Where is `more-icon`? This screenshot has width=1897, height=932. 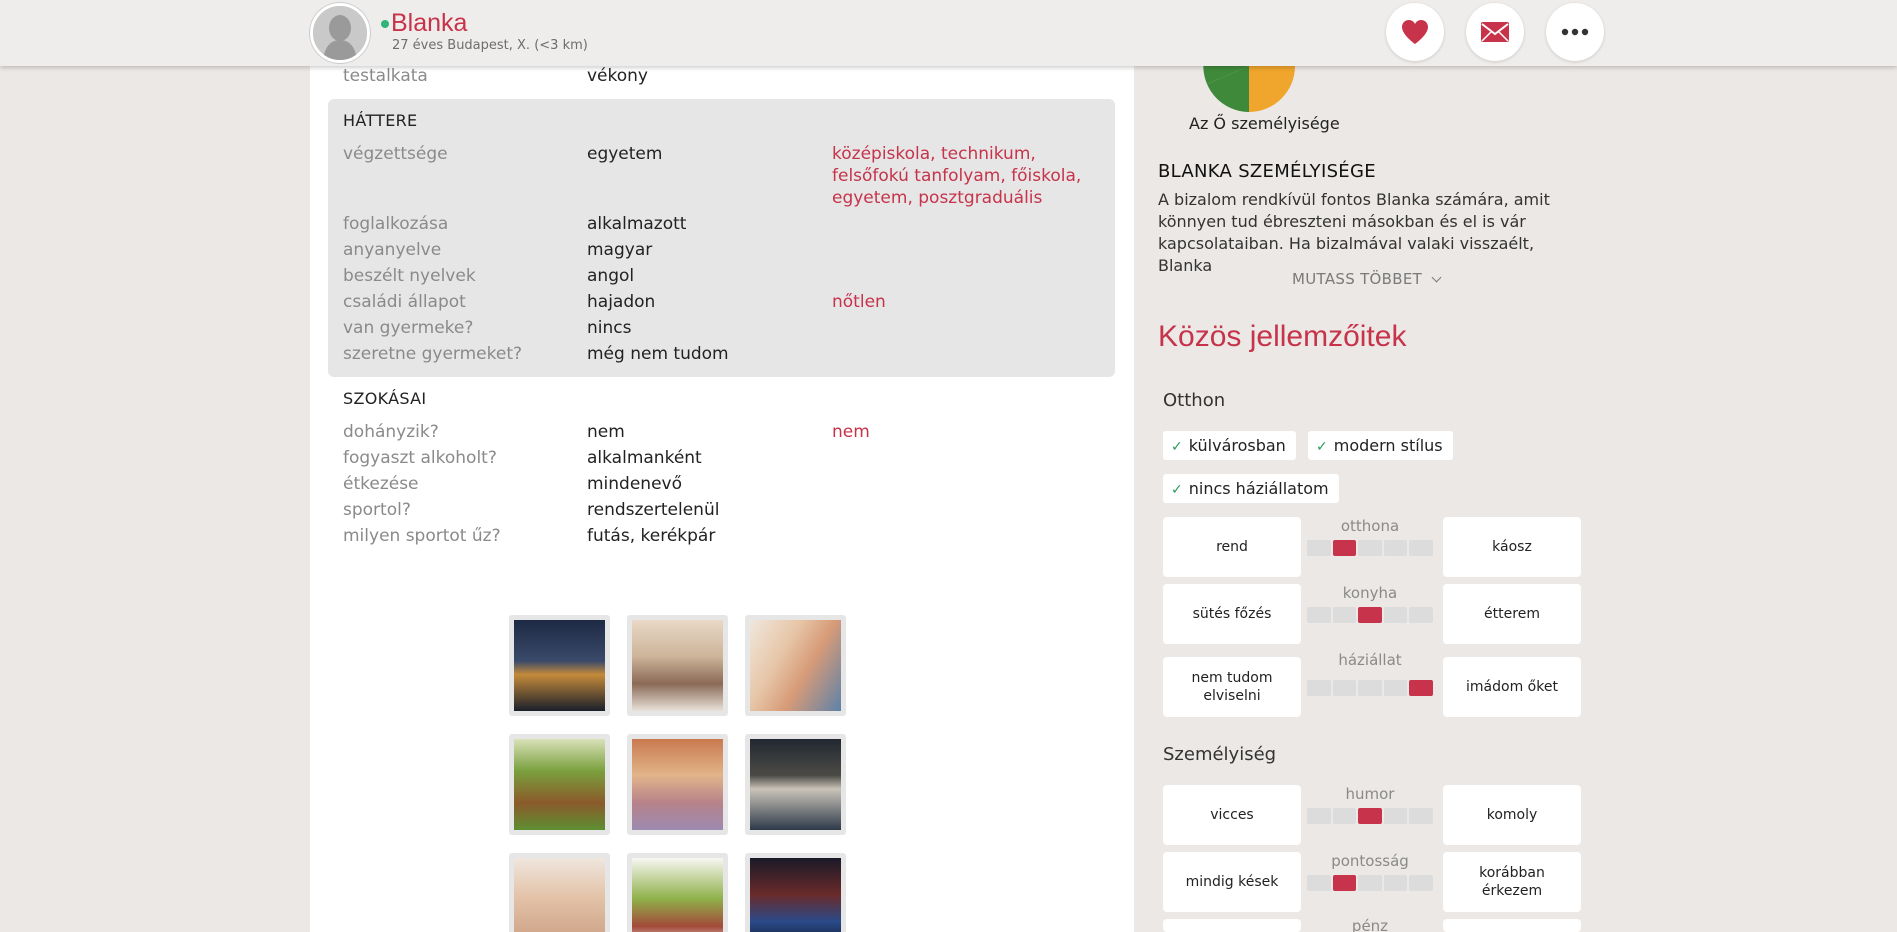 more-icon is located at coordinates (1575, 32).